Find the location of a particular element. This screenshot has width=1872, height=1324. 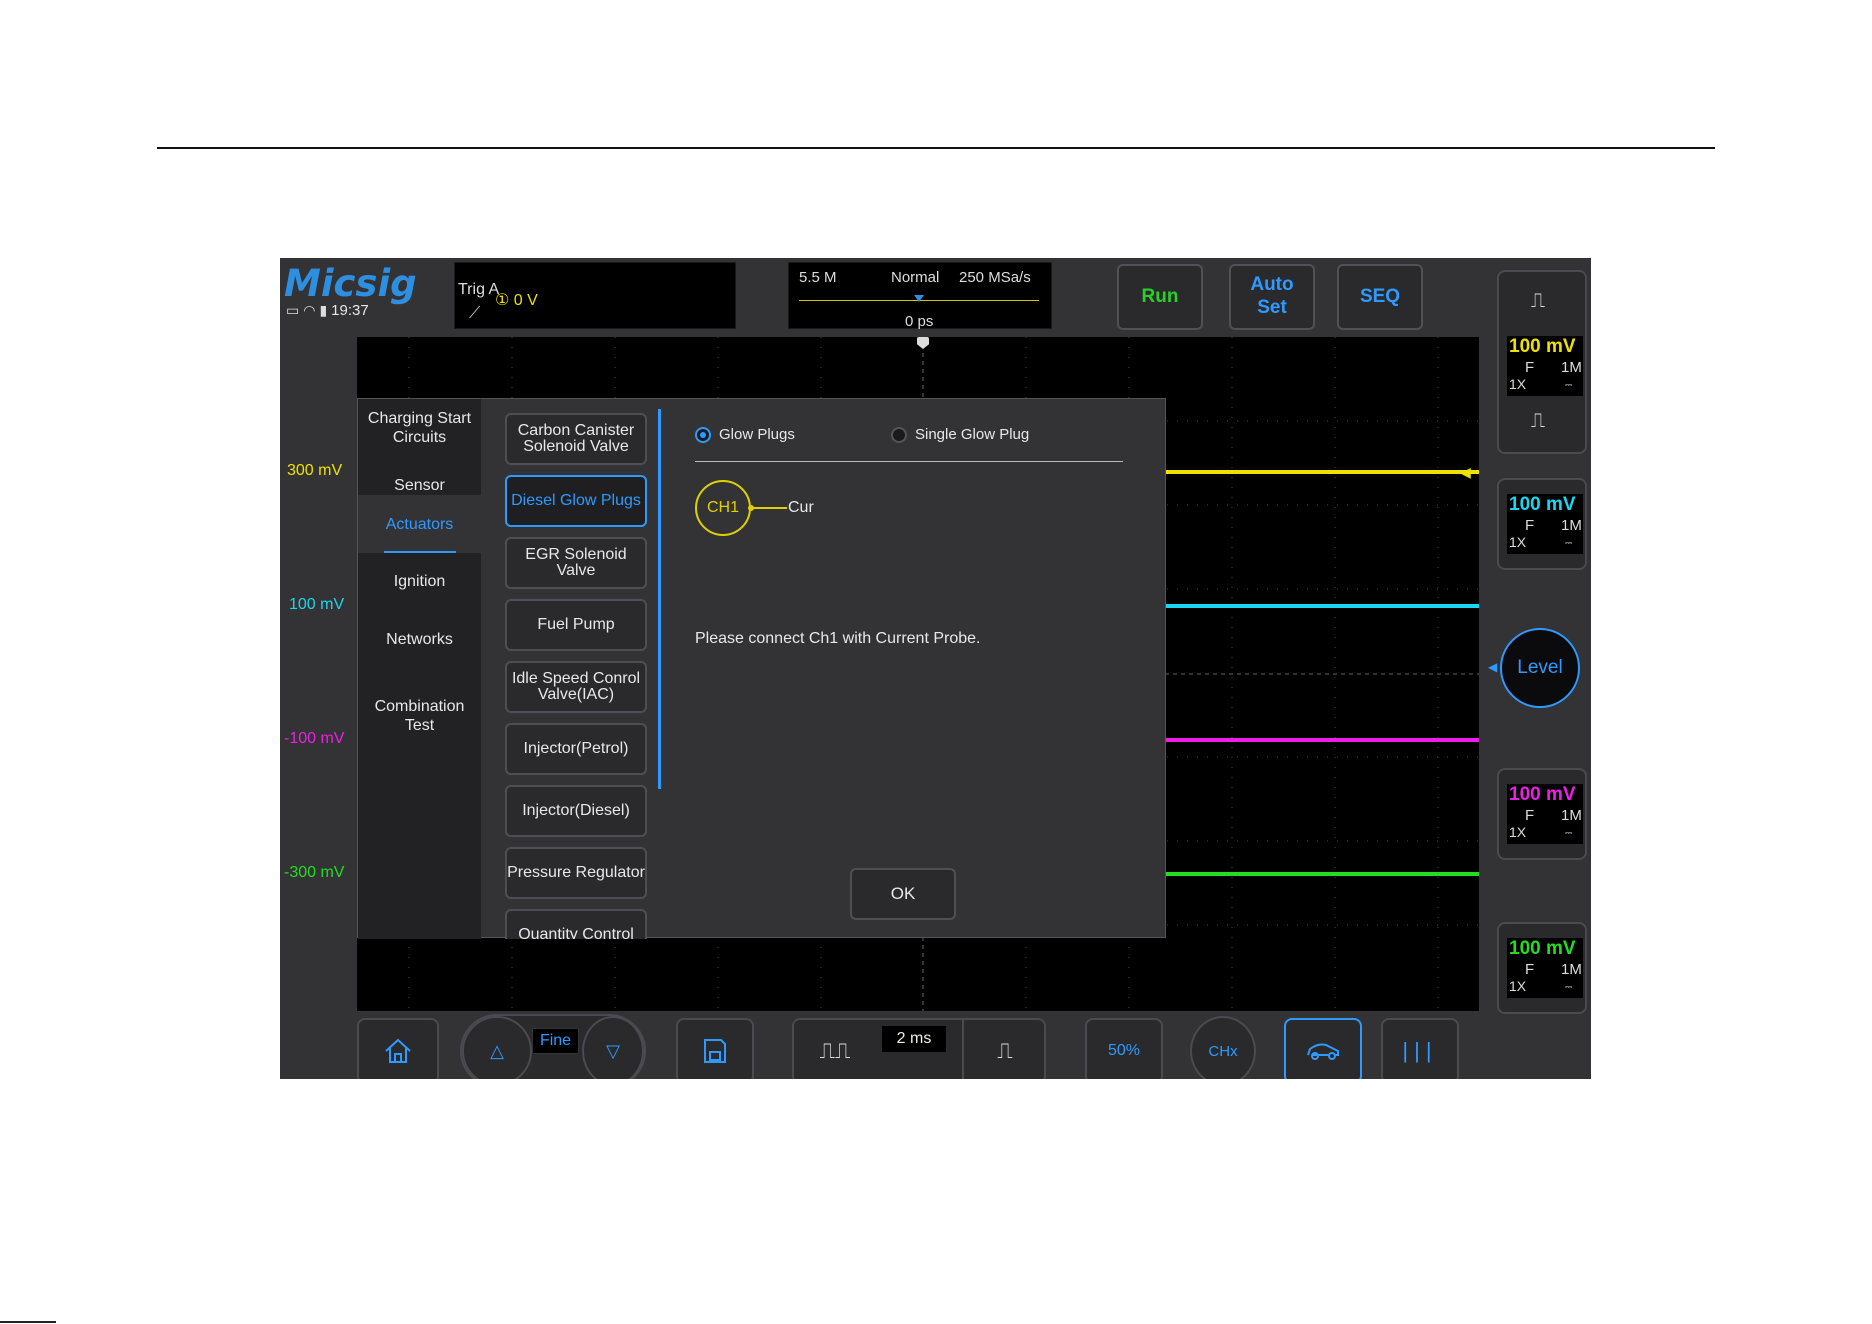

ch1-ch2-panel: ⎍ 100 mV F 1M 1X ⎓ ⎍ is located at coordinates (1542, 362).